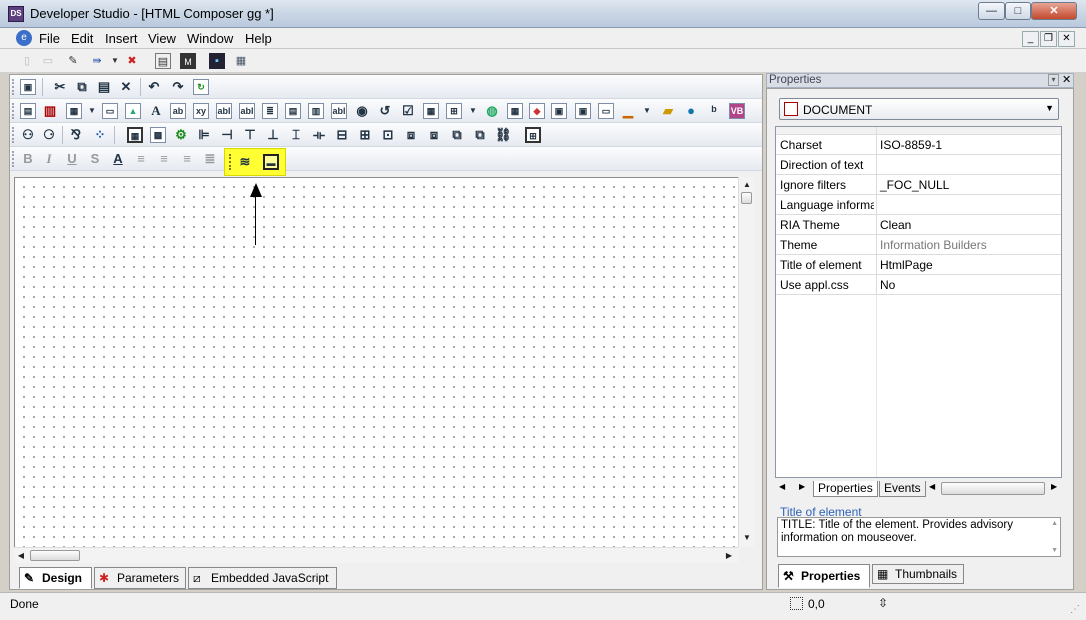 This screenshot has height=620, width=1086. What do you see at coordinates (918, 185) in the screenshot?
I see `property-row-ignore-filters: Ignore filters _FOC_NULL` at bounding box center [918, 185].